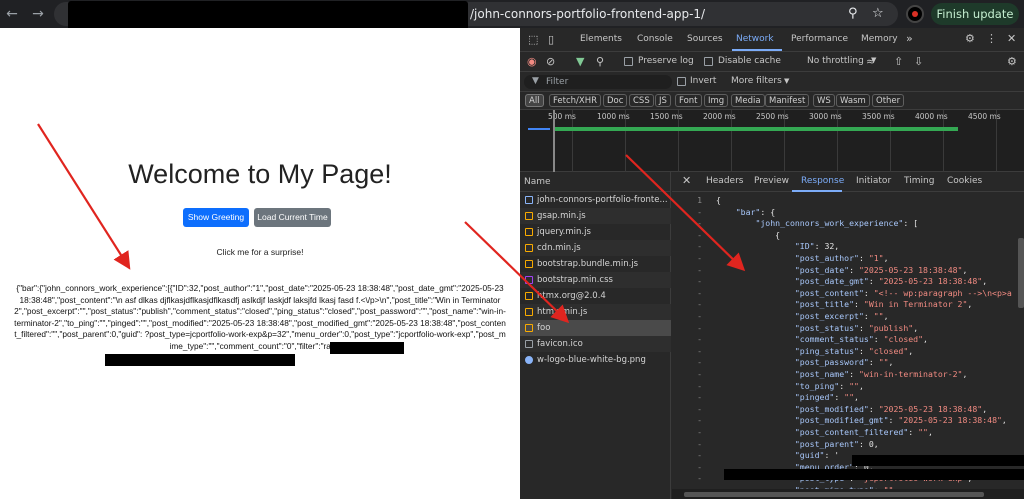 Image resolution: width=1024 pixels, height=499 pixels. I want to click on search-icon: ⚲, so click(600, 61).